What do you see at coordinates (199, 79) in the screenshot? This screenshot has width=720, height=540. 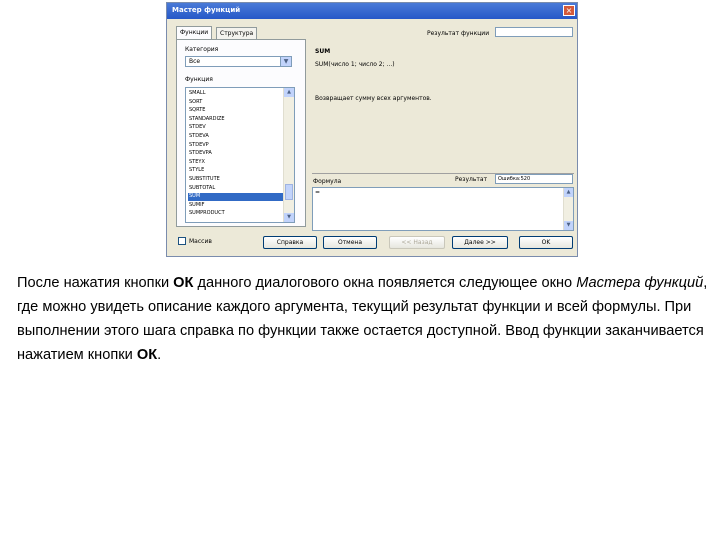 I see `function-label: Функция` at bounding box center [199, 79].